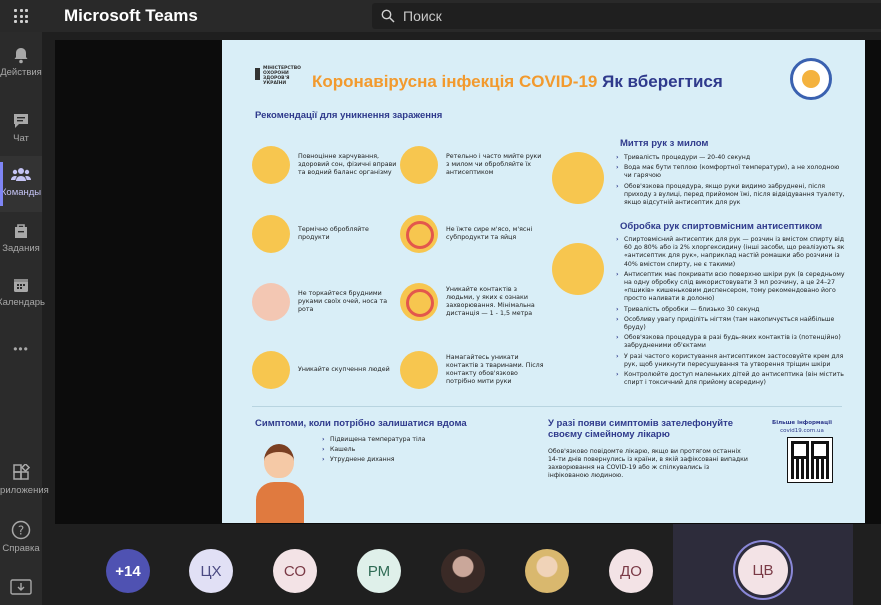 This screenshot has width=881, height=605. I want to click on no-handshake-icon, so click(419, 302).